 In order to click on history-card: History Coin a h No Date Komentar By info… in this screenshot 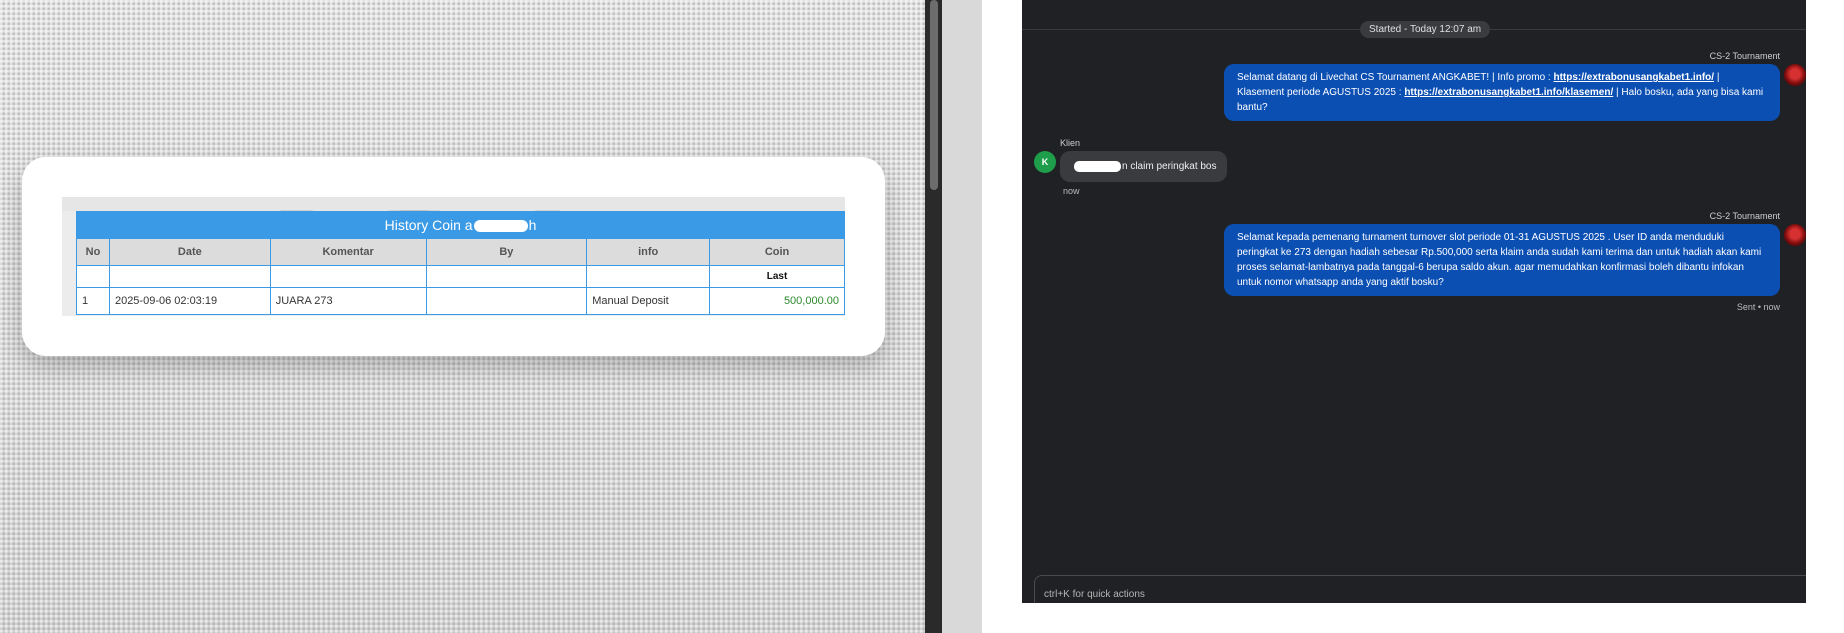, I will do `click(453, 256)`.